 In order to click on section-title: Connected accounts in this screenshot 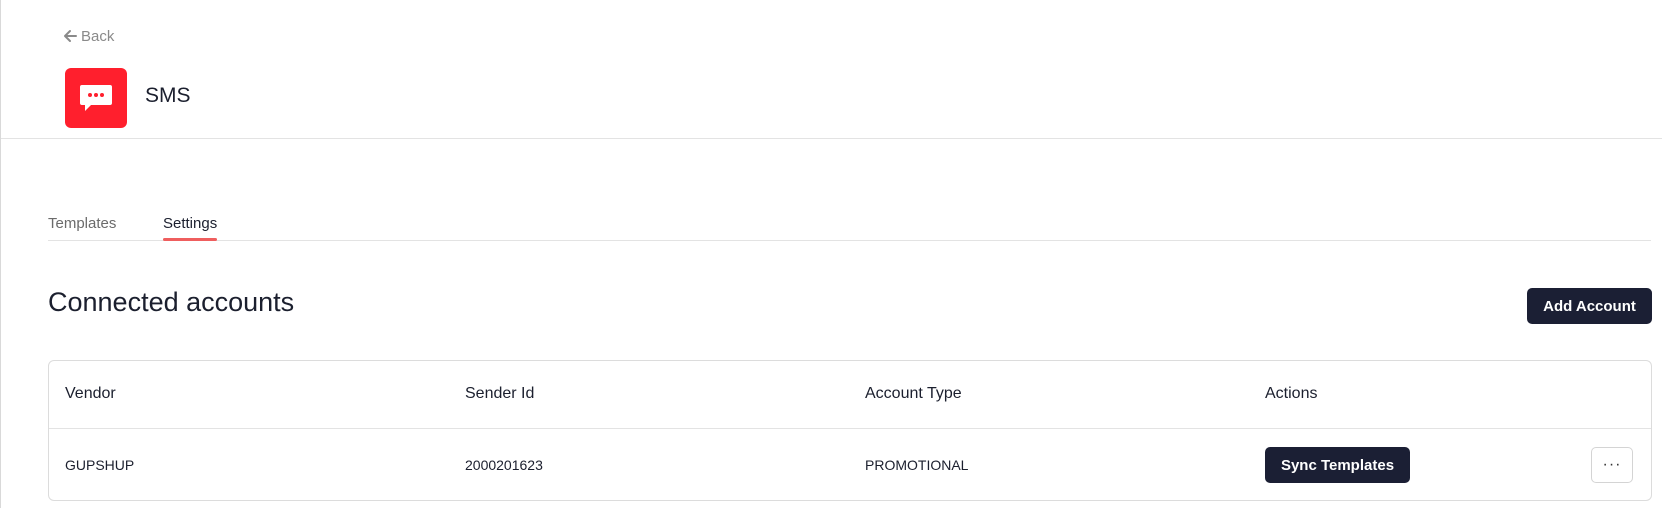, I will do `click(171, 302)`.